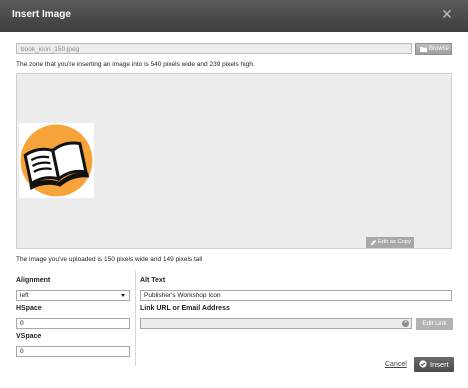  I want to click on edit-link-button: Edit Link, so click(434, 324).